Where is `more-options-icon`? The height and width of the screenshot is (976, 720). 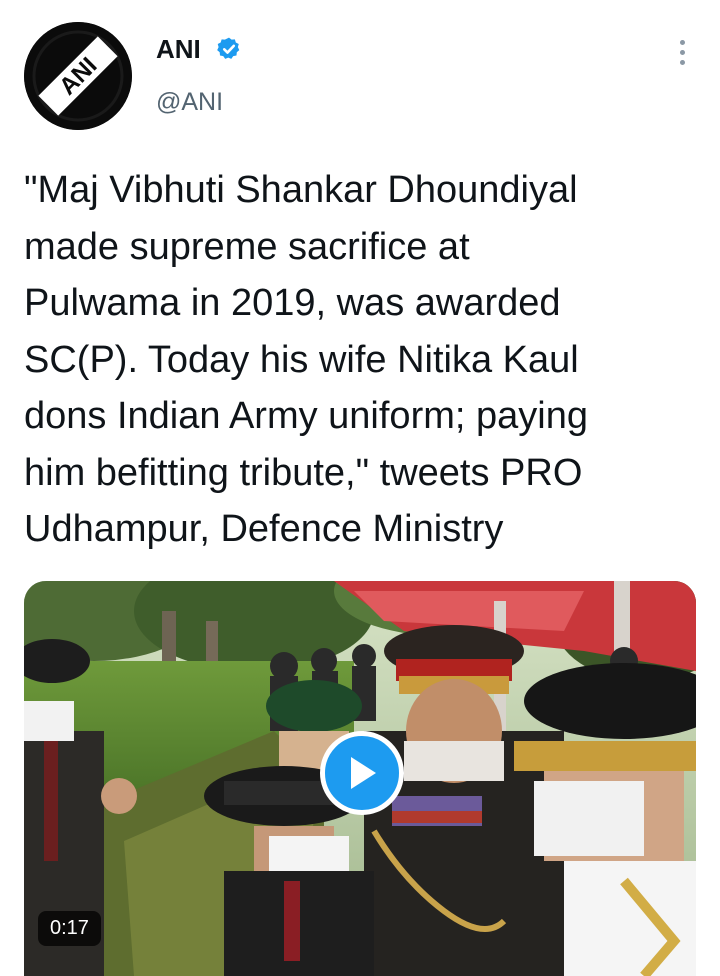 more-options-icon is located at coordinates (682, 52).